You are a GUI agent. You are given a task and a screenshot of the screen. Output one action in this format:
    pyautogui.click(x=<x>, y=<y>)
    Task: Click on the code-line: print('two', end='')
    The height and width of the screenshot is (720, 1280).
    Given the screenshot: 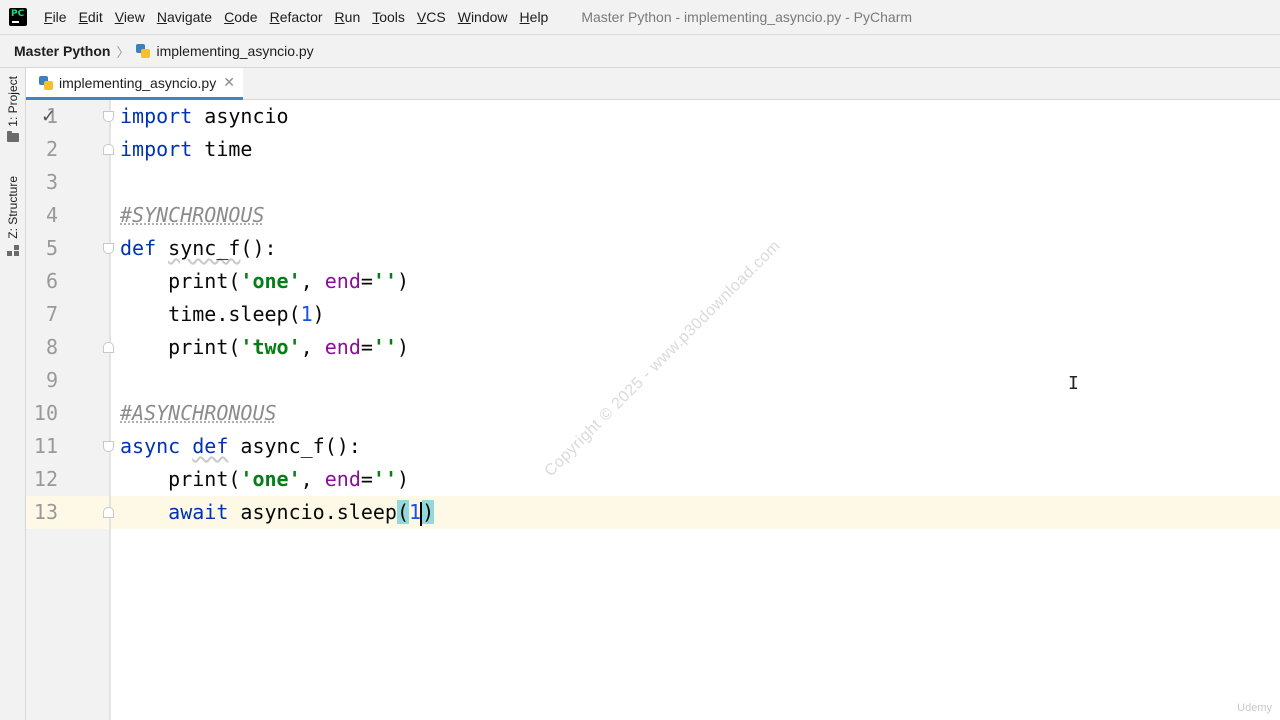 What is the action you would take?
    pyautogui.click(x=264, y=347)
    